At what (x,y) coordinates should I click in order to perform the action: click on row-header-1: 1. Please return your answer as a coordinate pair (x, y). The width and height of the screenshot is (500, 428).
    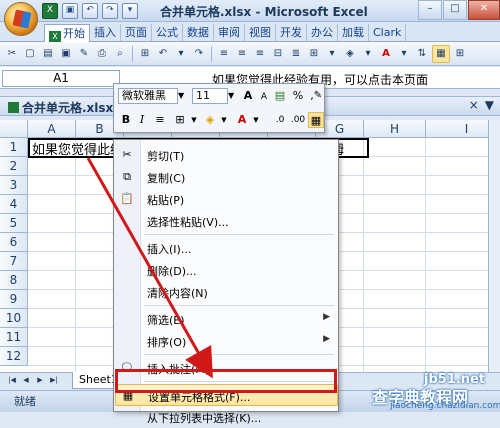
    Looking at the image, I should click on (14, 147).